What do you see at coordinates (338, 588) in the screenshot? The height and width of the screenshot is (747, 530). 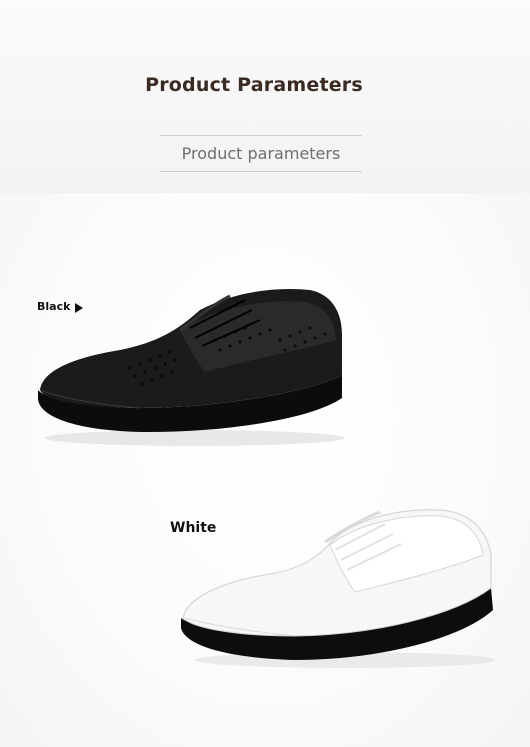 I see `white-shoe-image` at bounding box center [338, 588].